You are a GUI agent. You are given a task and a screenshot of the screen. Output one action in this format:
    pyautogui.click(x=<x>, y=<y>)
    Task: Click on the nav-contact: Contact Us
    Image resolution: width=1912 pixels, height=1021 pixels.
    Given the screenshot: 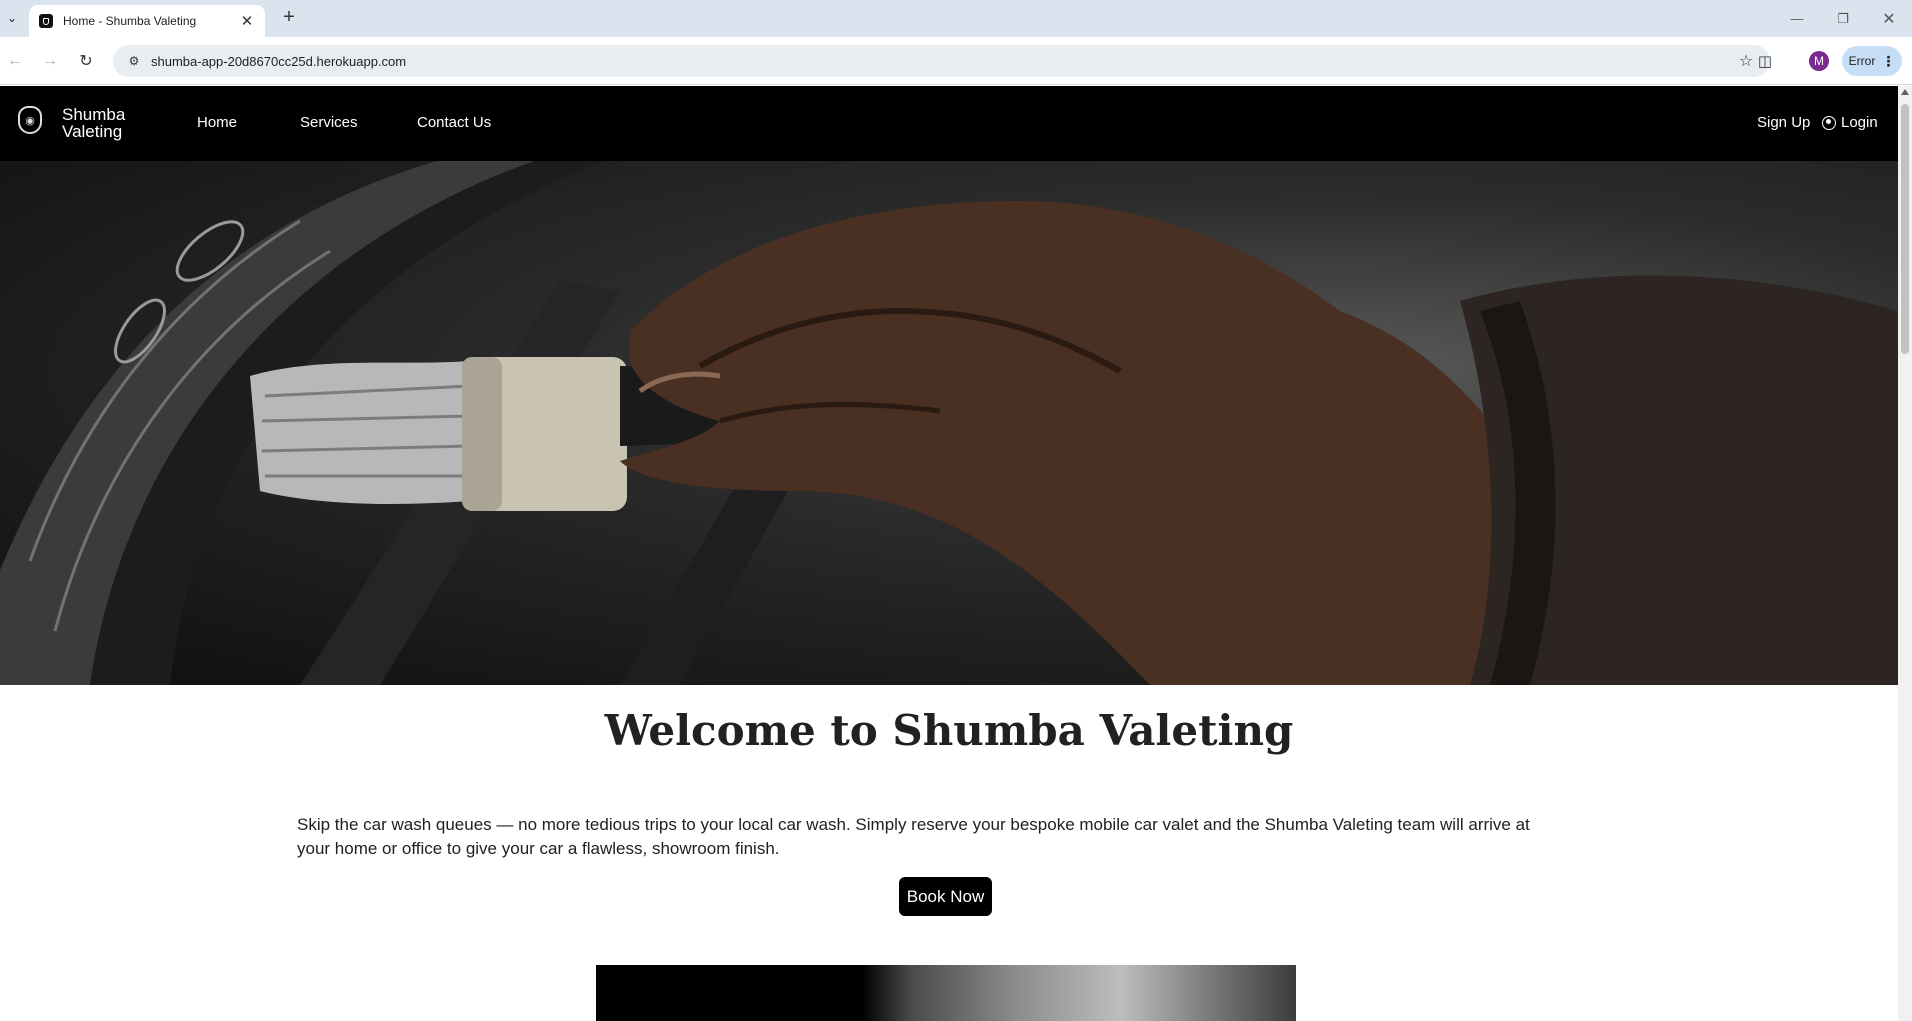 What is the action you would take?
    pyautogui.click(x=454, y=122)
    